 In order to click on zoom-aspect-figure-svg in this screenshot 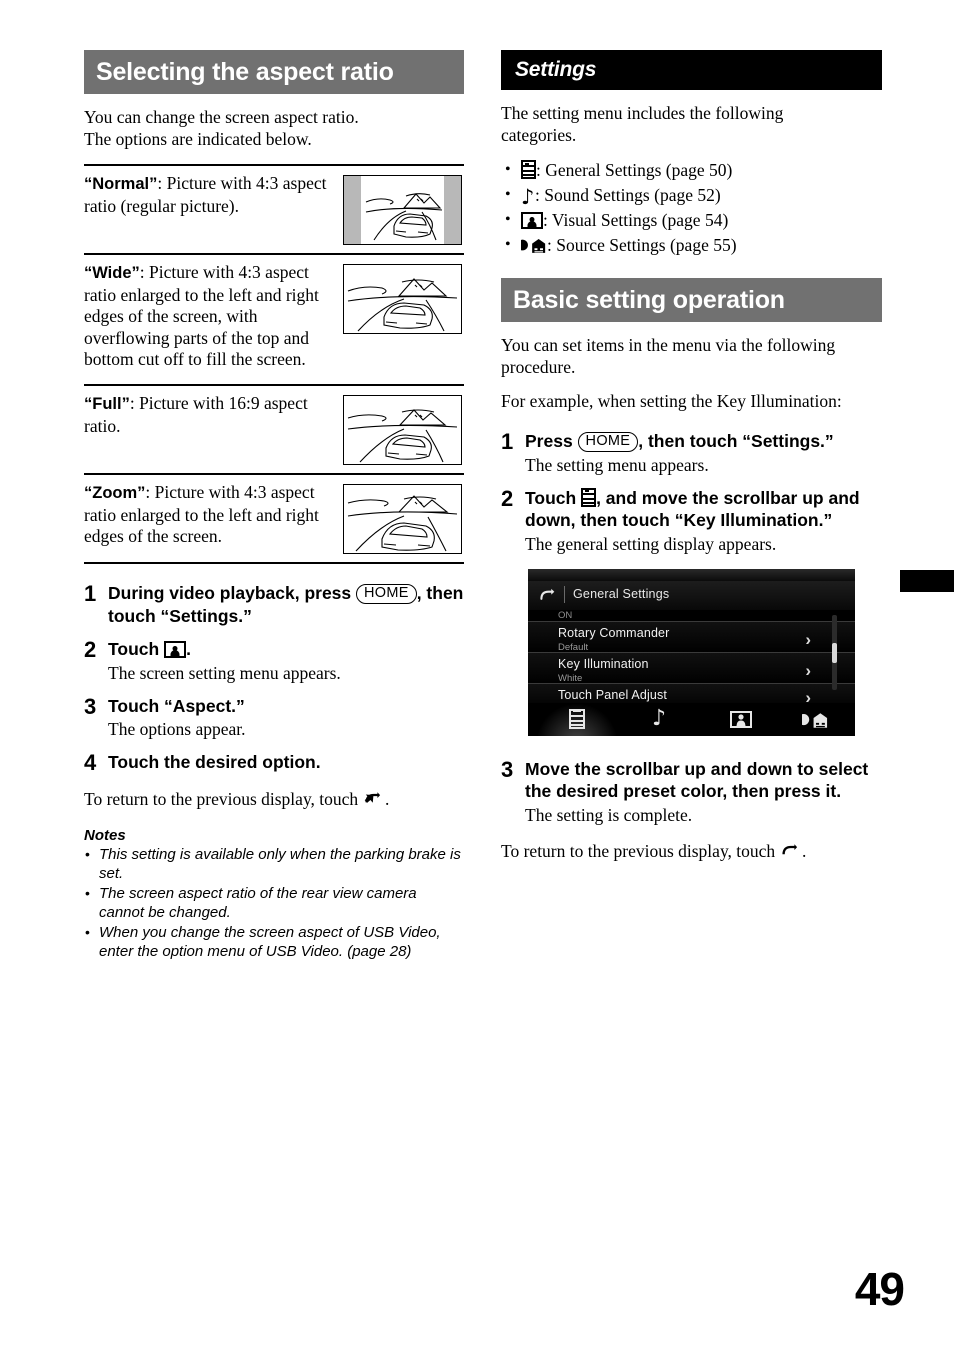, I will do `click(402, 519)`.